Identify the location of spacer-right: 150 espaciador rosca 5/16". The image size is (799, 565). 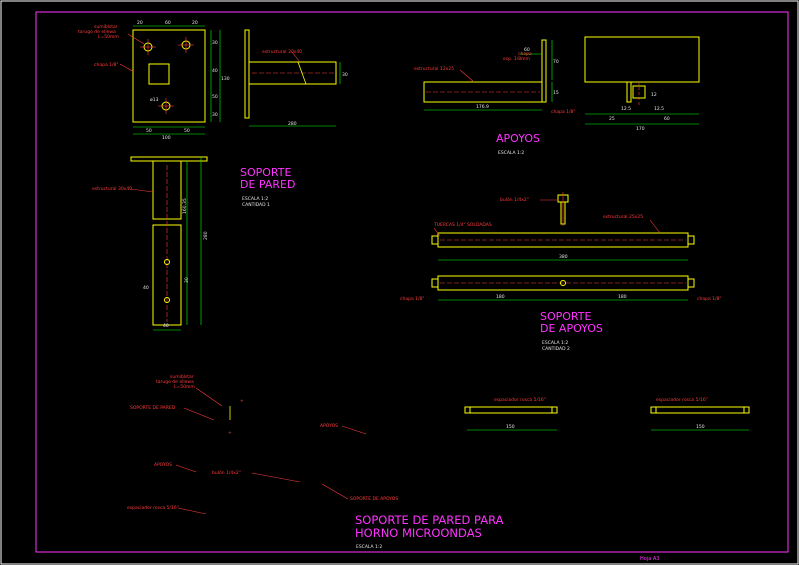
(700, 414).